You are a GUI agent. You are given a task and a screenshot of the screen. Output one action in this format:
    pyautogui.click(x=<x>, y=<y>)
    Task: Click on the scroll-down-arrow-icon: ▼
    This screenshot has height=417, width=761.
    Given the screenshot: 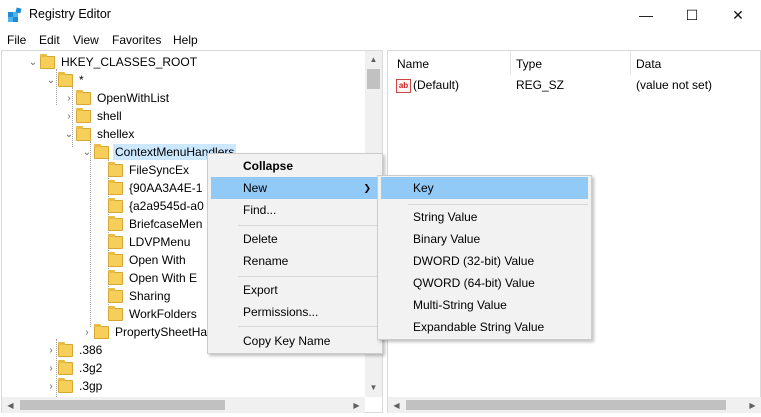 What is the action you would take?
    pyautogui.click(x=373, y=387)
    